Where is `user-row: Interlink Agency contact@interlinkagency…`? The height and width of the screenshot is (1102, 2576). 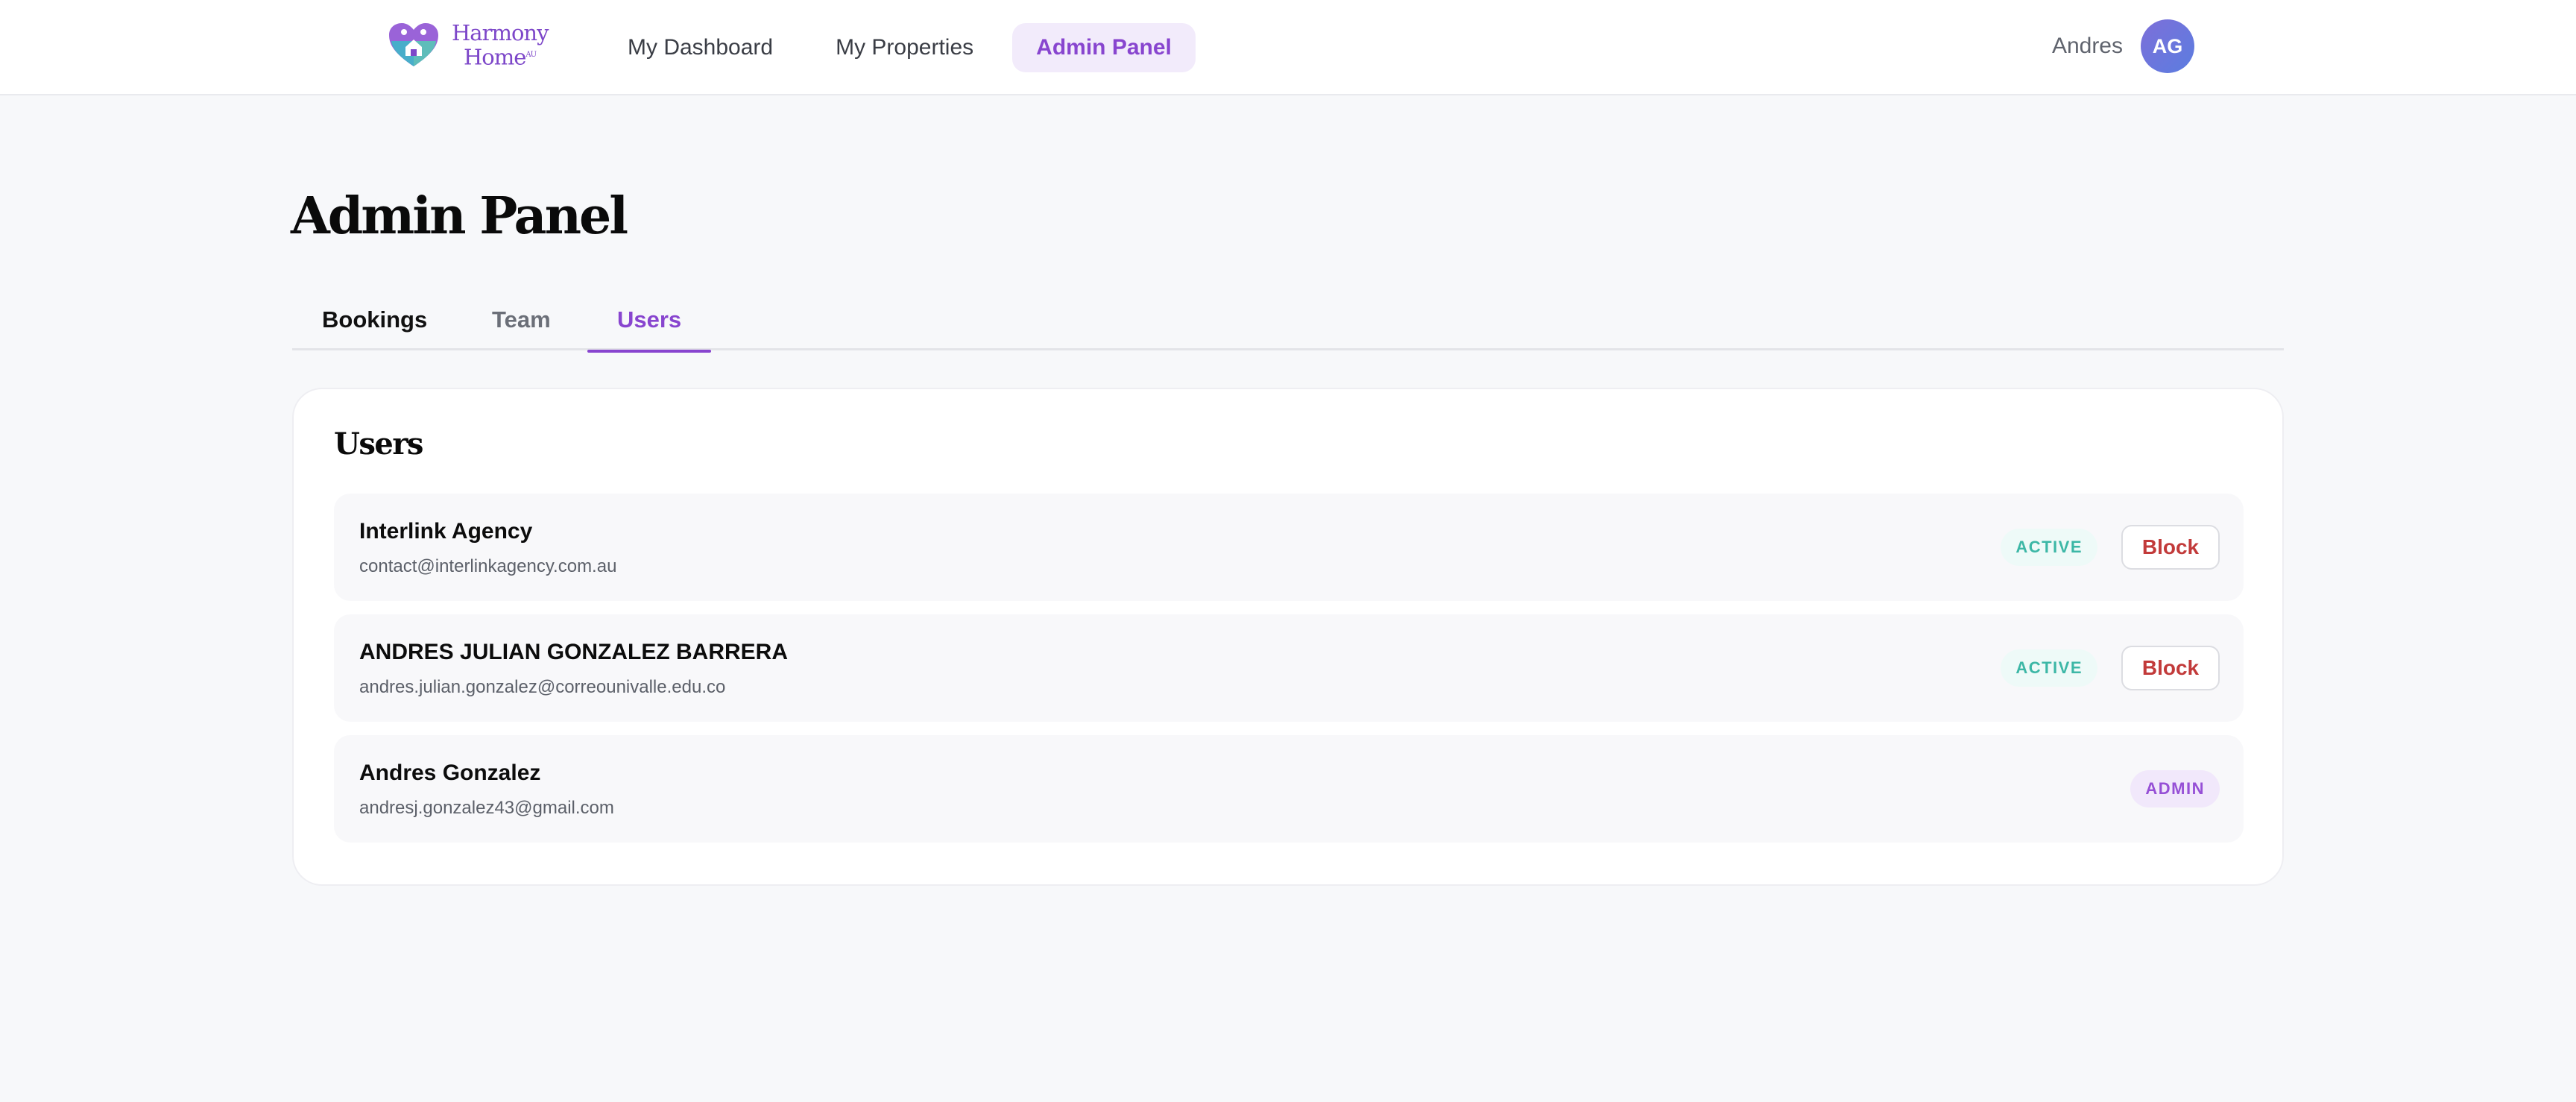 user-row: Interlink Agency contact@interlinkagency… is located at coordinates (1289, 547).